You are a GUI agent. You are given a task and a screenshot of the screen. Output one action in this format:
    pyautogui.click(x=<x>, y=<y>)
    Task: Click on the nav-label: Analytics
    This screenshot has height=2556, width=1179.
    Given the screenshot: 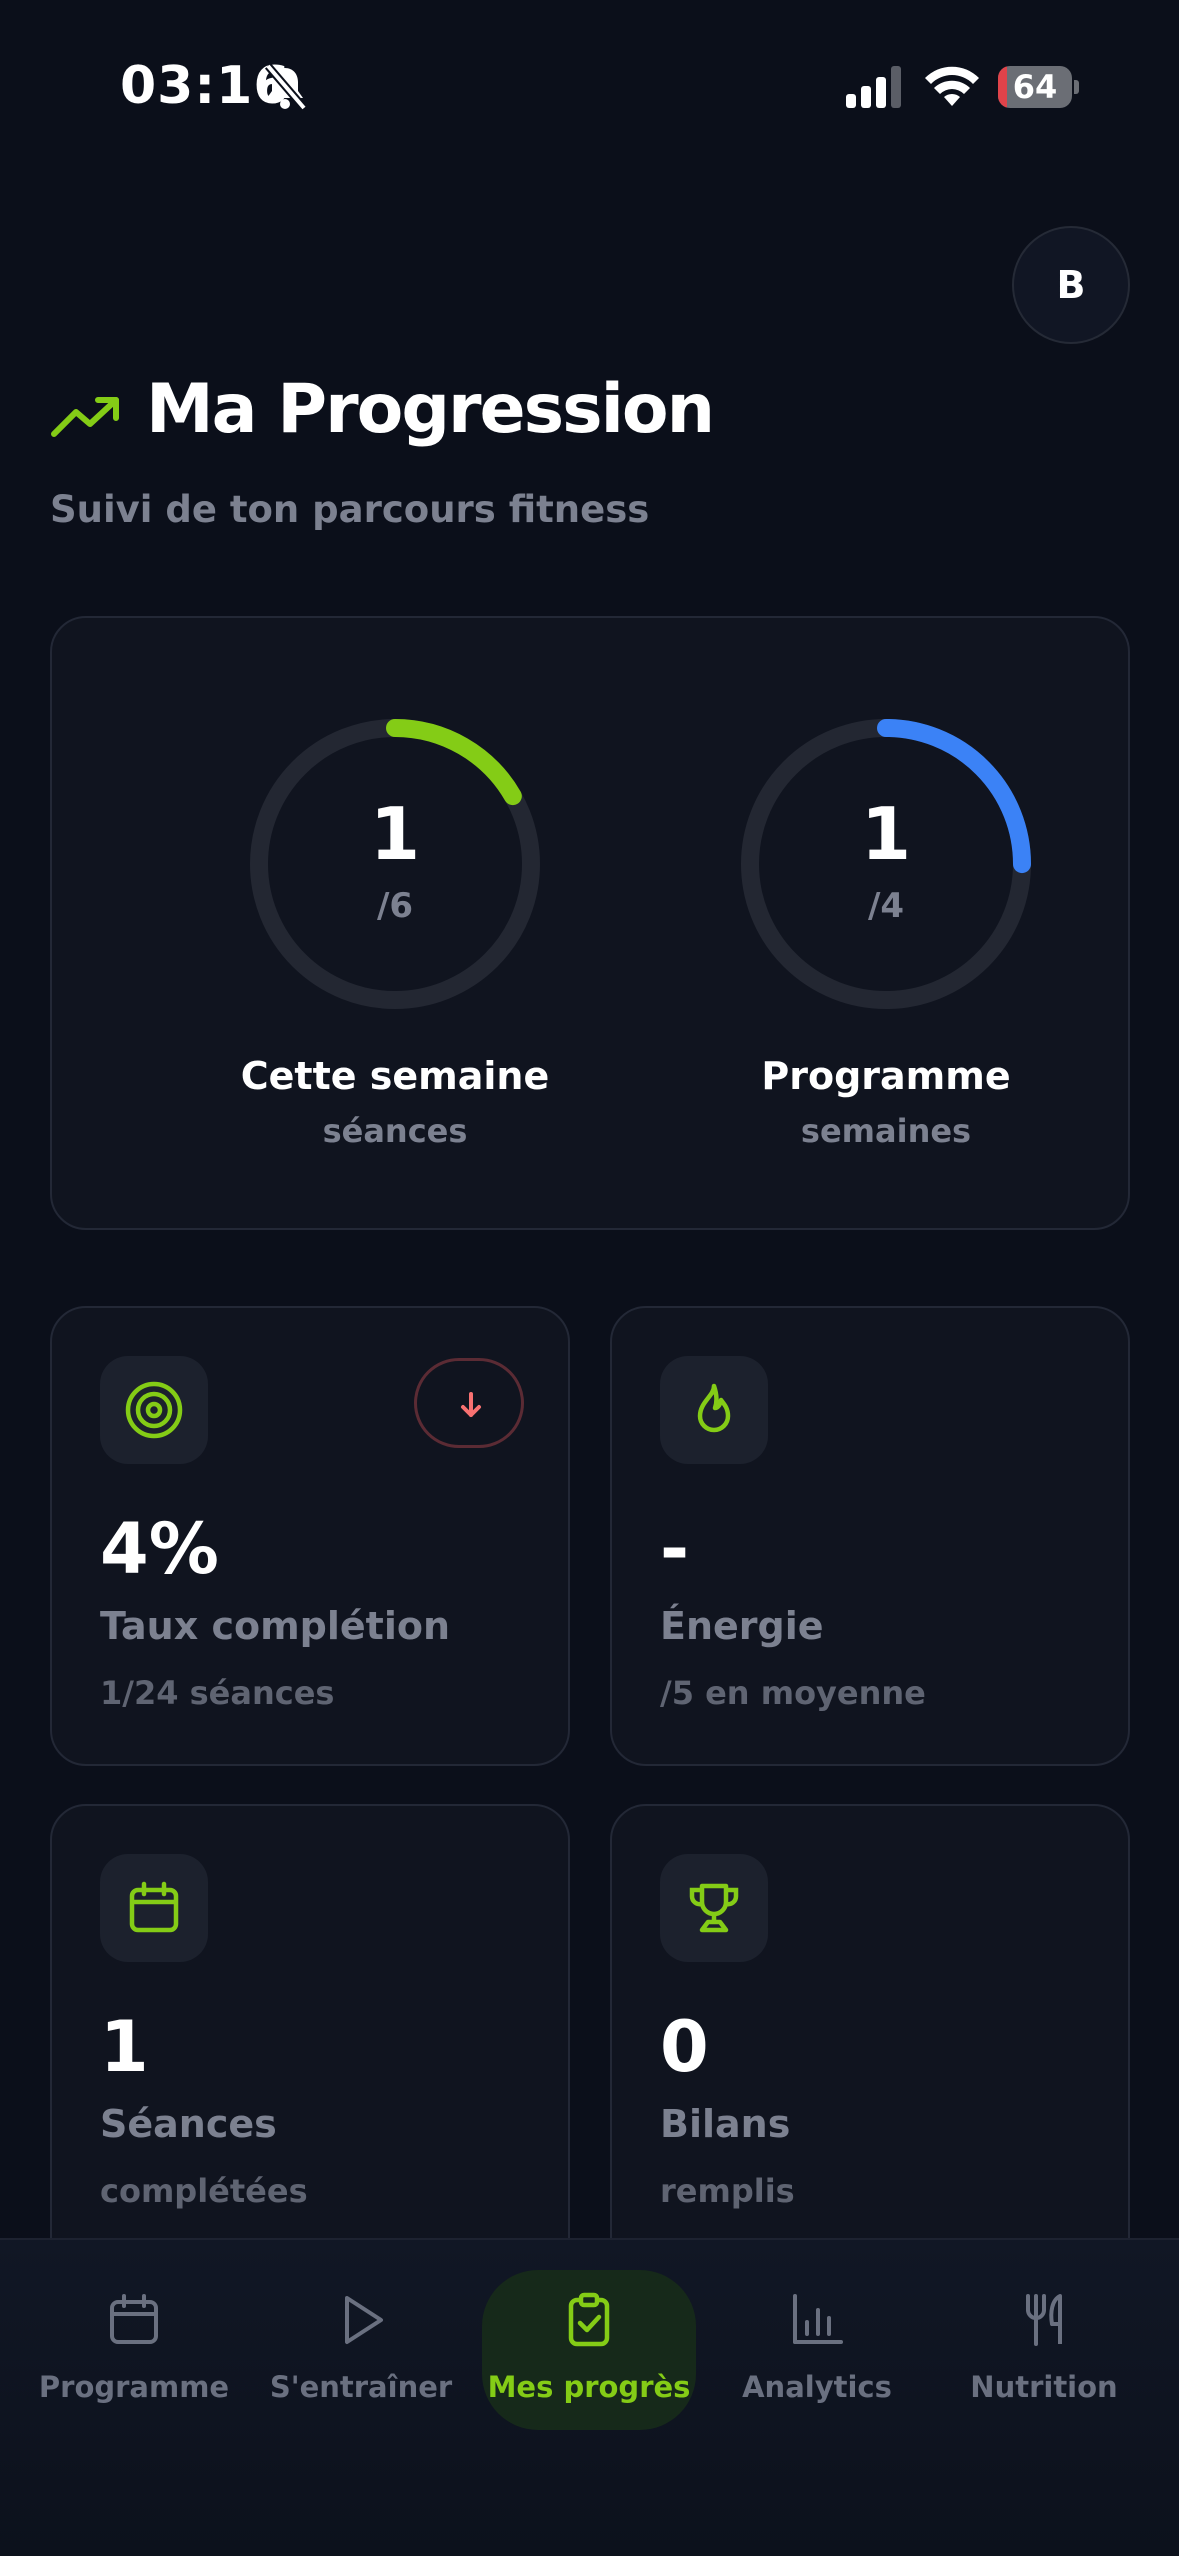 What is the action you would take?
    pyautogui.click(x=817, y=2387)
    